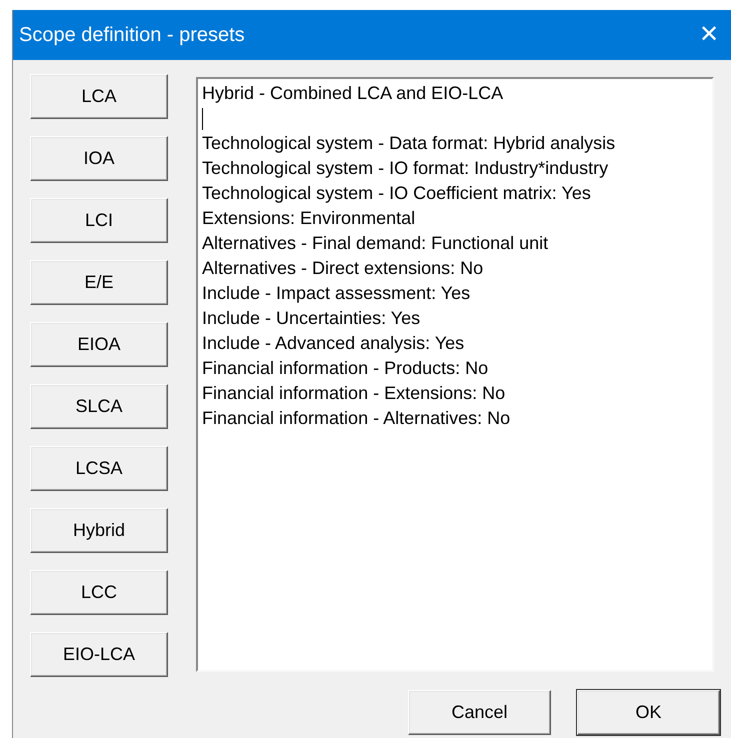 The height and width of the screenshot is (738, 731). Describe the element at coordinates (99, 592) in the screenshot. I see `preset-button: LCC` at that location.